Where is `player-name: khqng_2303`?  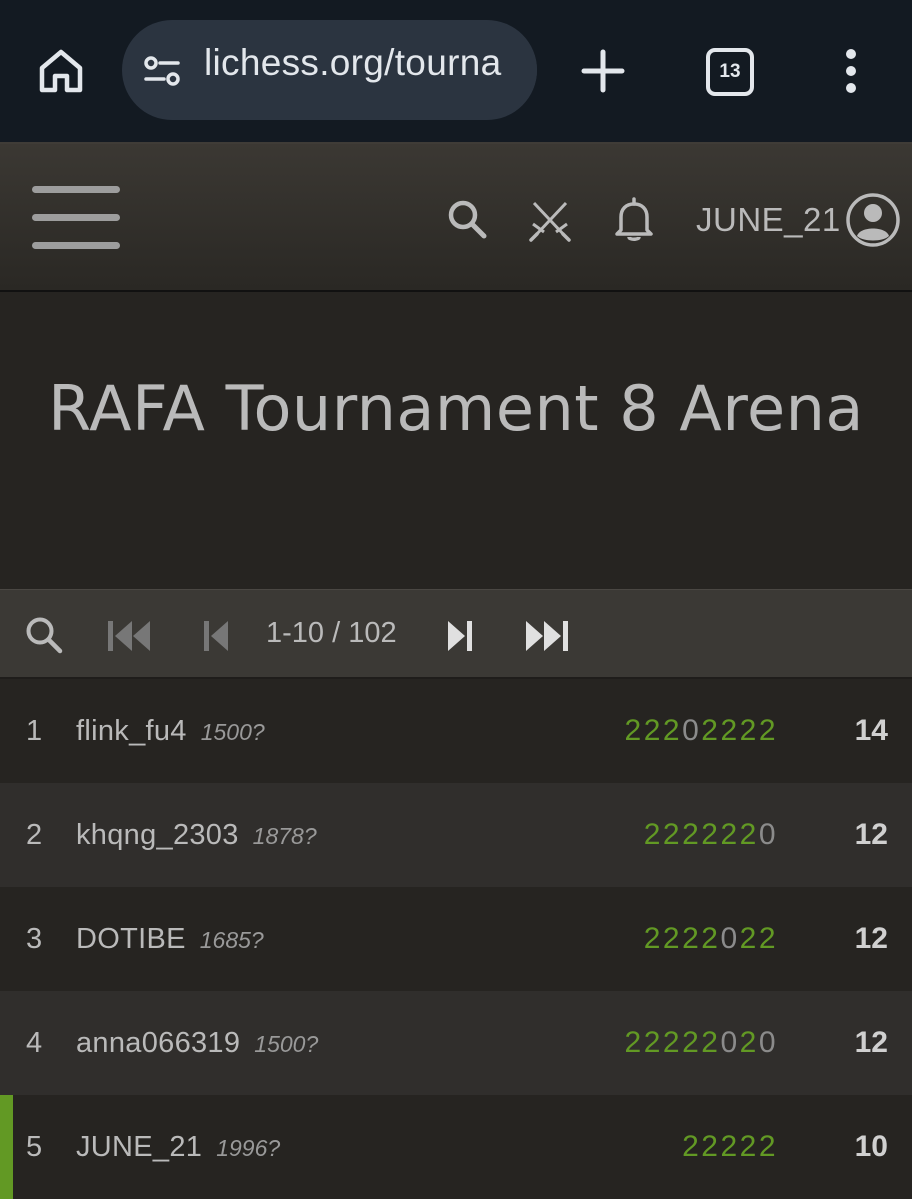
player-name: khqng_2303 is located at coordinates (157, 835).